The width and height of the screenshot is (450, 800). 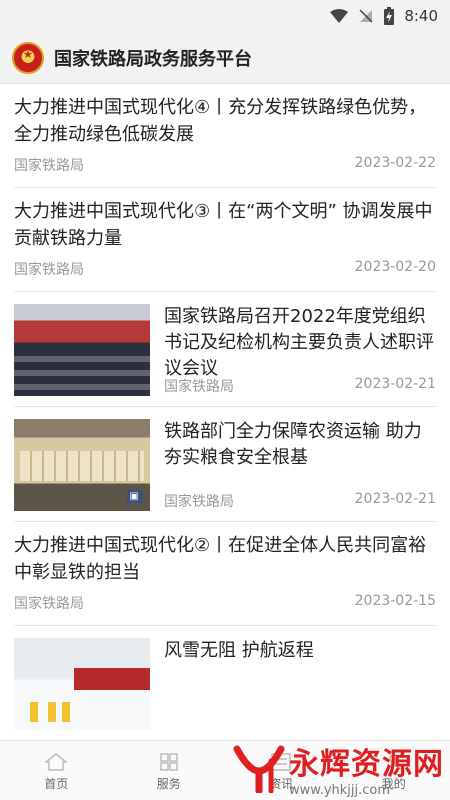 What do you see at coordinates (134, 496) in the screenshot?
I see `tv-logo-icon: ▣` at bounding box center [134, 496].